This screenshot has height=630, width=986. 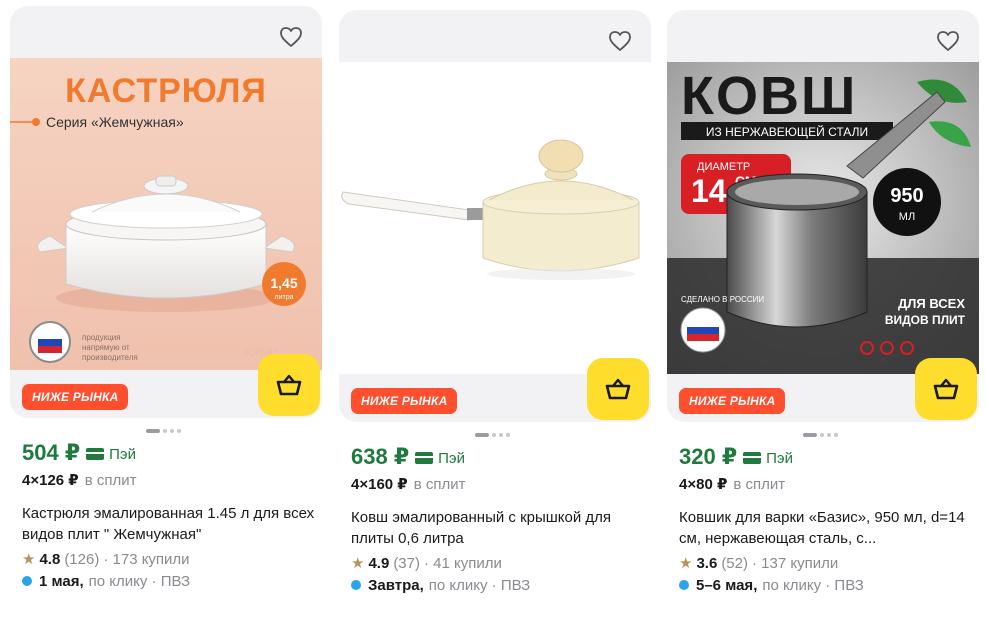 What do you see at coordinates (379, 563) in the screenshot?
I see `rating-value: 4.9` at bounding box center [379, 563].